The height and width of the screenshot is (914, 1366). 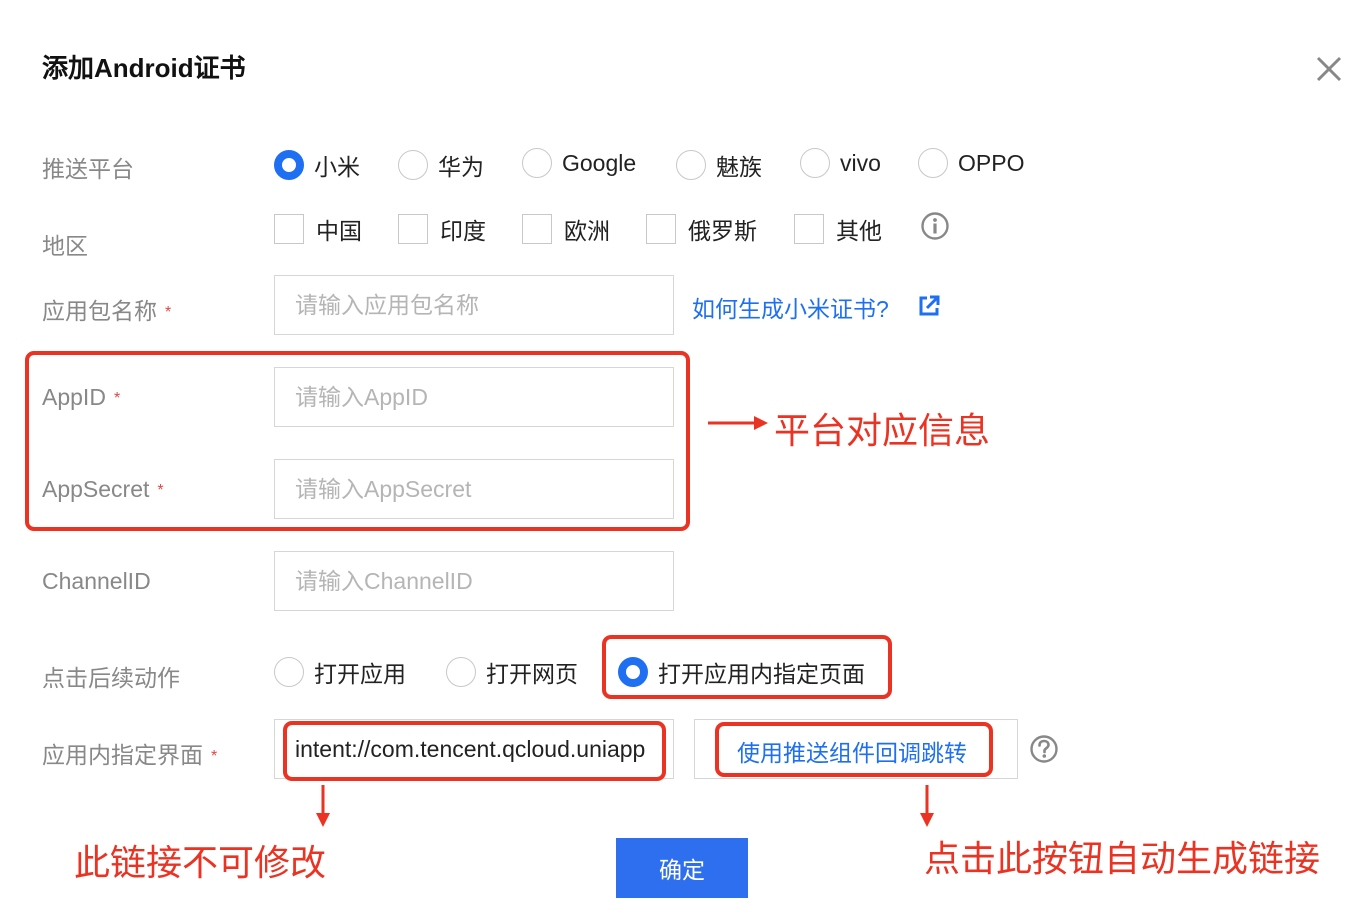 I want to click on annotation-platform-info: 平台对应信息, so click(x=882, y=430).